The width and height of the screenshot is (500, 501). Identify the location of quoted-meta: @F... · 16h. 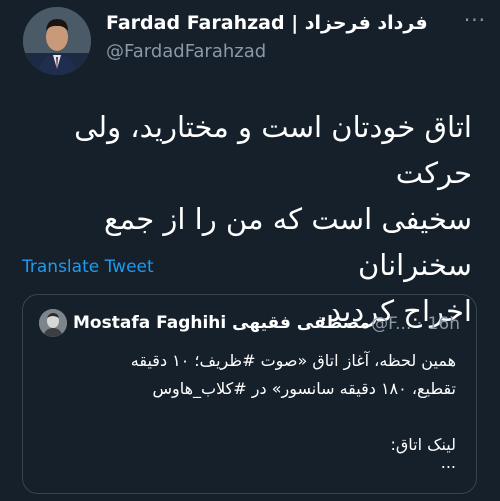
(415, 324).